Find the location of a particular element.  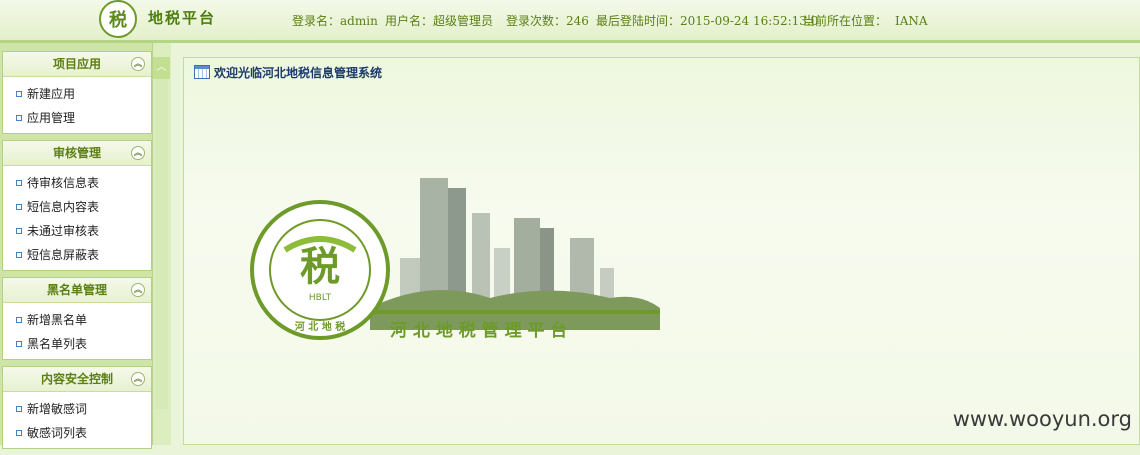

username-label: 用户名： is located at coordinates (409, 21).